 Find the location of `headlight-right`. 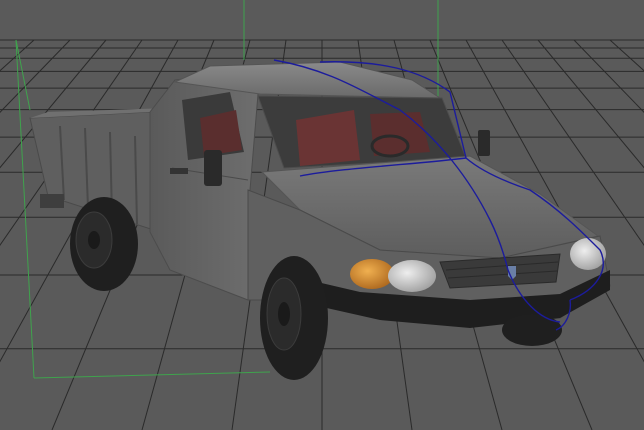

headlight-right is located at coordinates (588, 254).